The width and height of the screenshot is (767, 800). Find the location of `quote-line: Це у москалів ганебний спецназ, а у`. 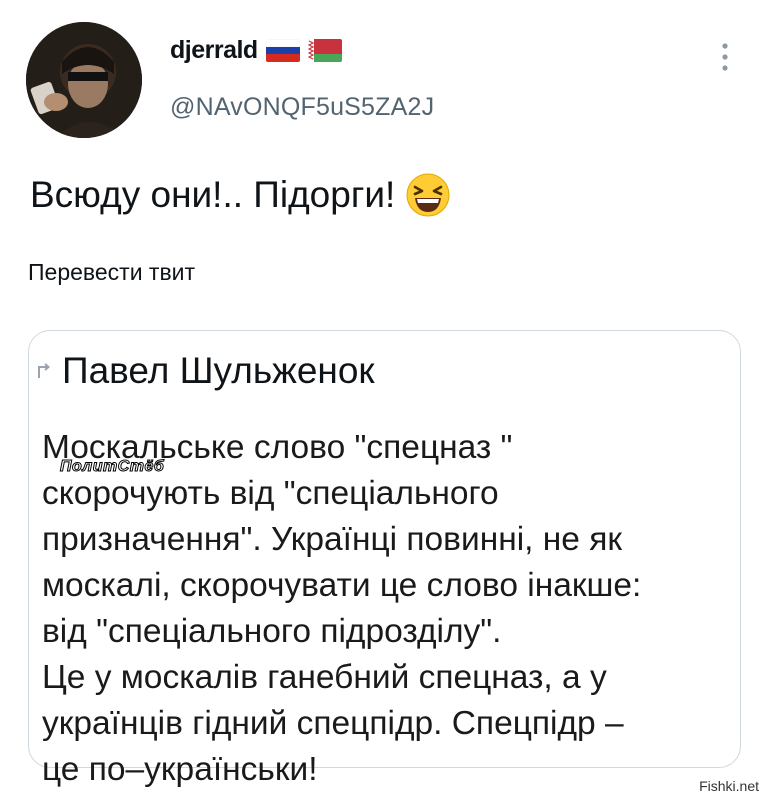

quote-line: Це у москалів ганебний спецназ, а у is located at coordinates (324, 677).